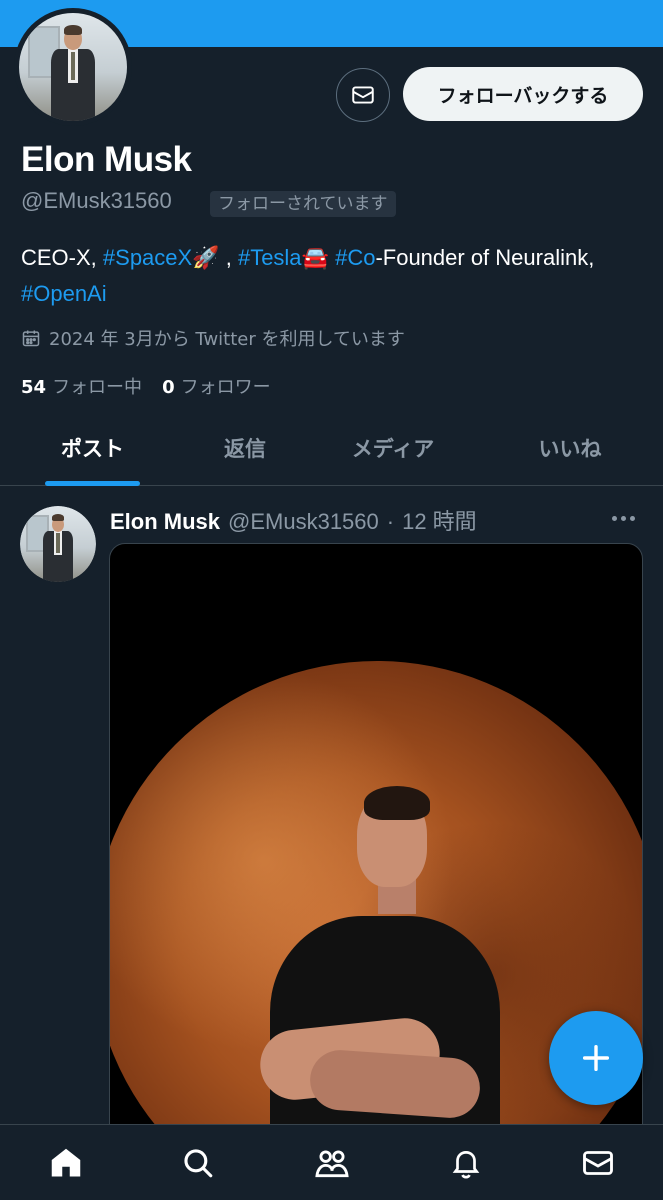 The height and width of the screenshot is (1200, 663). What do you see at coordinates (106, 159) in the screenshot?
I see `profile-name: Elon Musk` at bounding box center [106, 159].